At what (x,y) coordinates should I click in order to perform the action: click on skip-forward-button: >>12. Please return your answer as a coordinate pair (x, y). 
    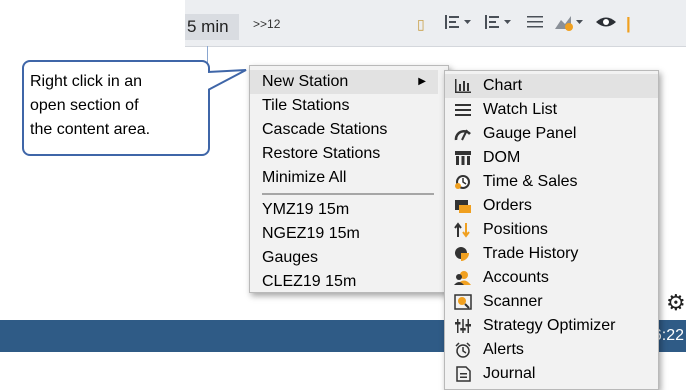
    Looking at the image, I should click on (266, 24).